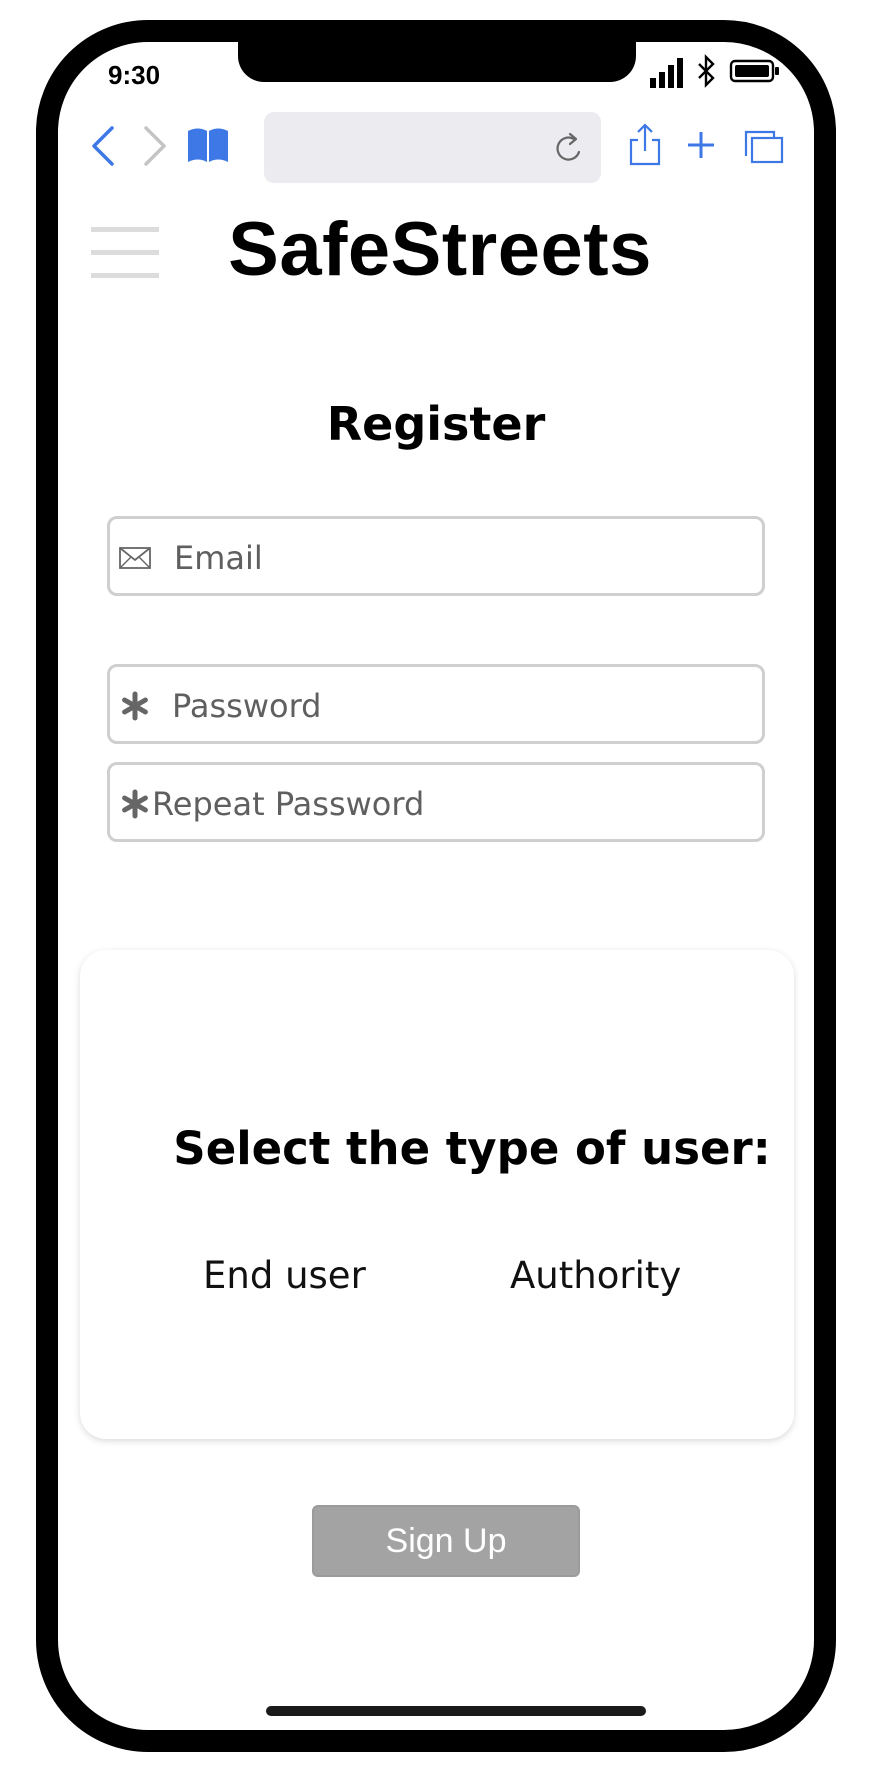 The width and height of the screenshot is (872, 1772). I want to click on user-type-title: Select the type of user:, so click(472, 1148).